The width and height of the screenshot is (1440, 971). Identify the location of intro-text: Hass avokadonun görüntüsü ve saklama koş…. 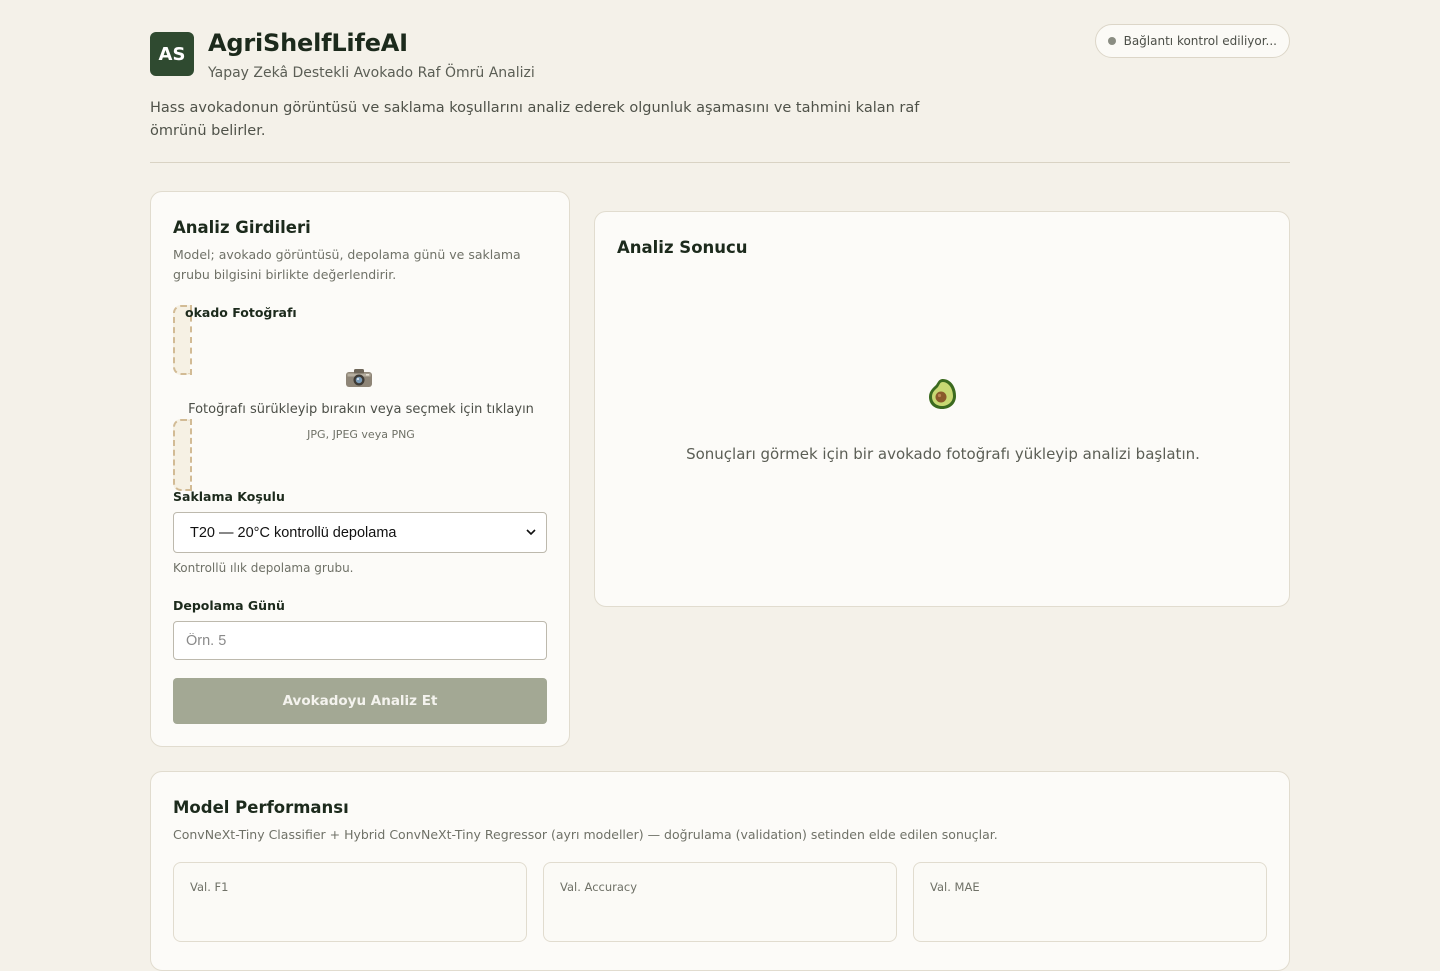
(535, 119).